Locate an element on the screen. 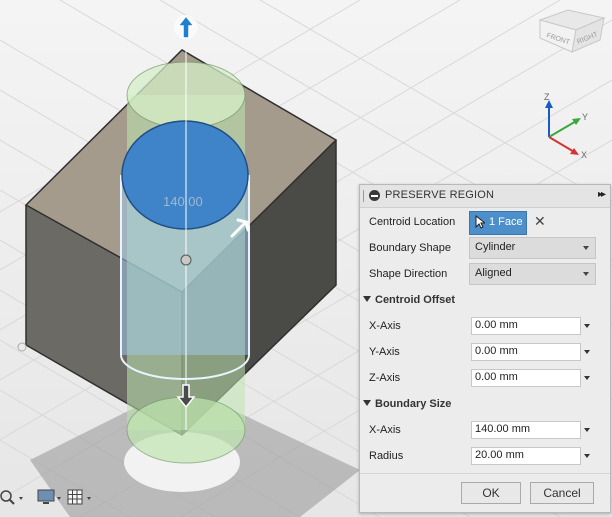  boundary-shape-label: Boundary Shape is located at coordinates (410, 248).